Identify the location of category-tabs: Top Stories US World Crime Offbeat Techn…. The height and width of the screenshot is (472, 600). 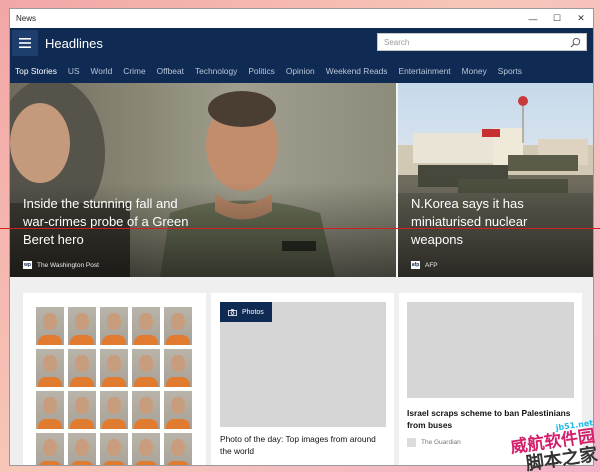
(301, 70).